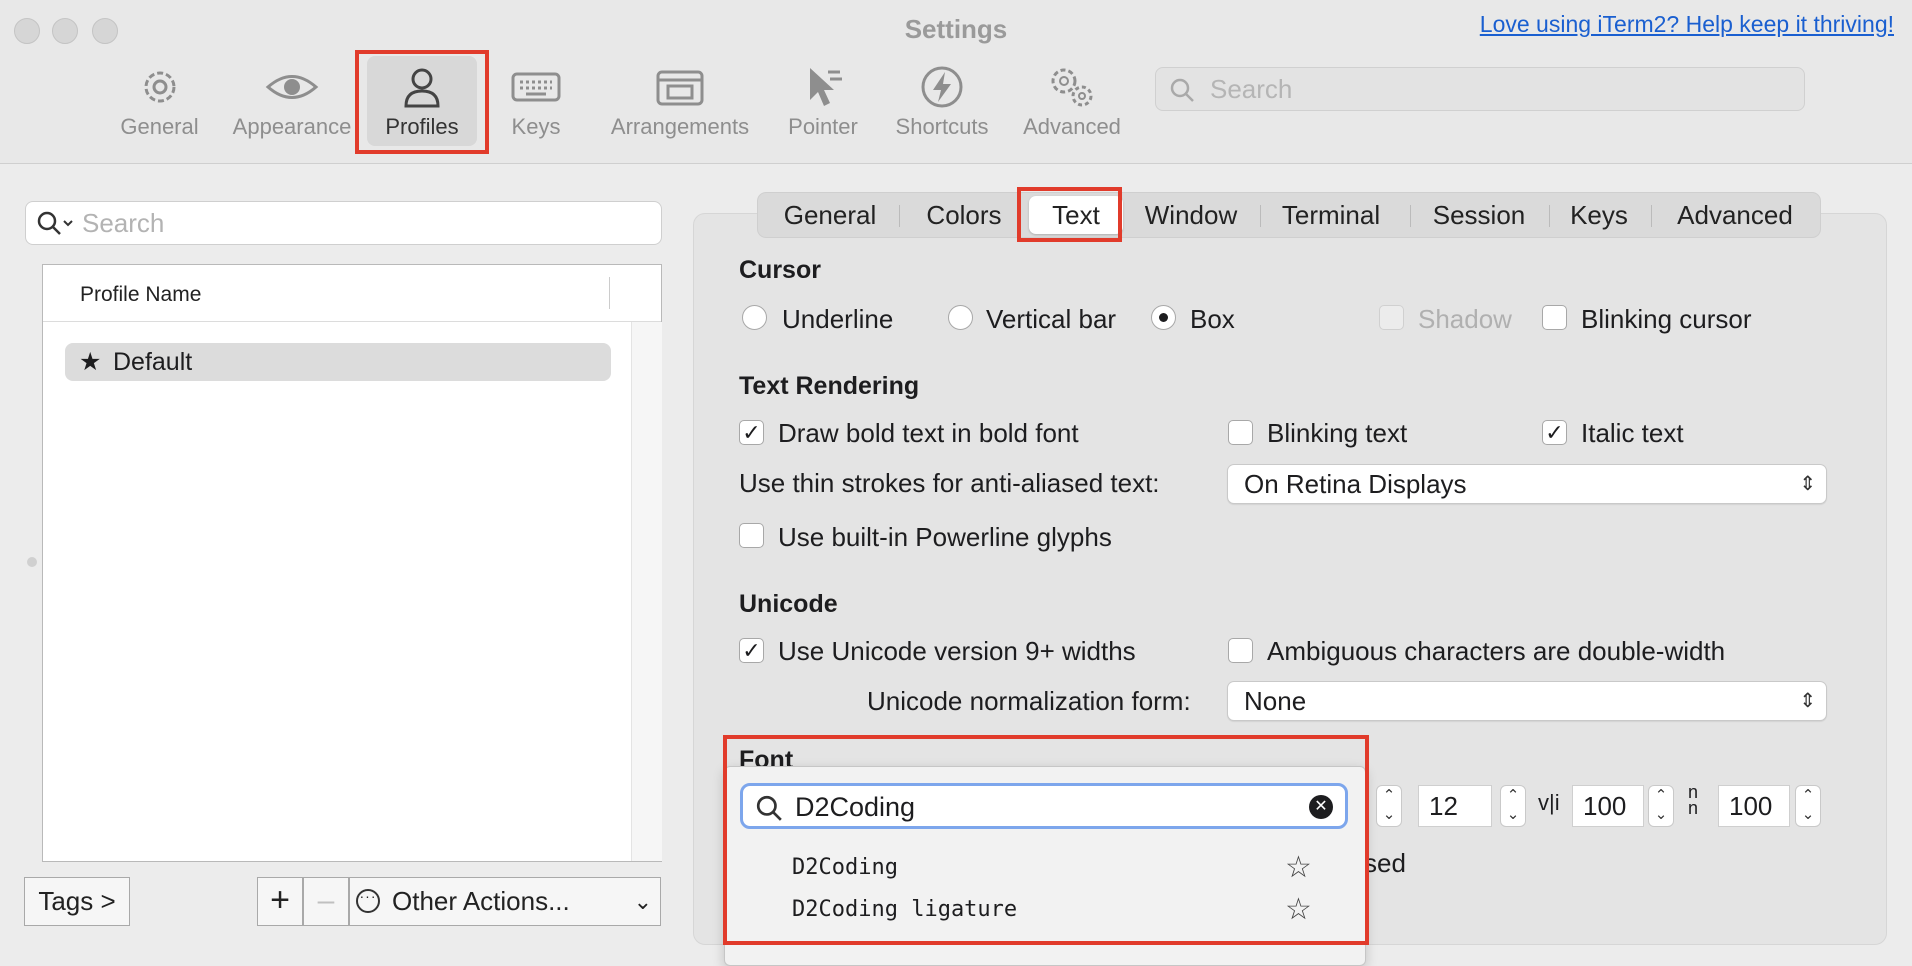 This screenshot has width=1912, height=966. Describe the element at coordinates (1500, 89) in the screenshot. I see `toolbar-search-input` at that location.